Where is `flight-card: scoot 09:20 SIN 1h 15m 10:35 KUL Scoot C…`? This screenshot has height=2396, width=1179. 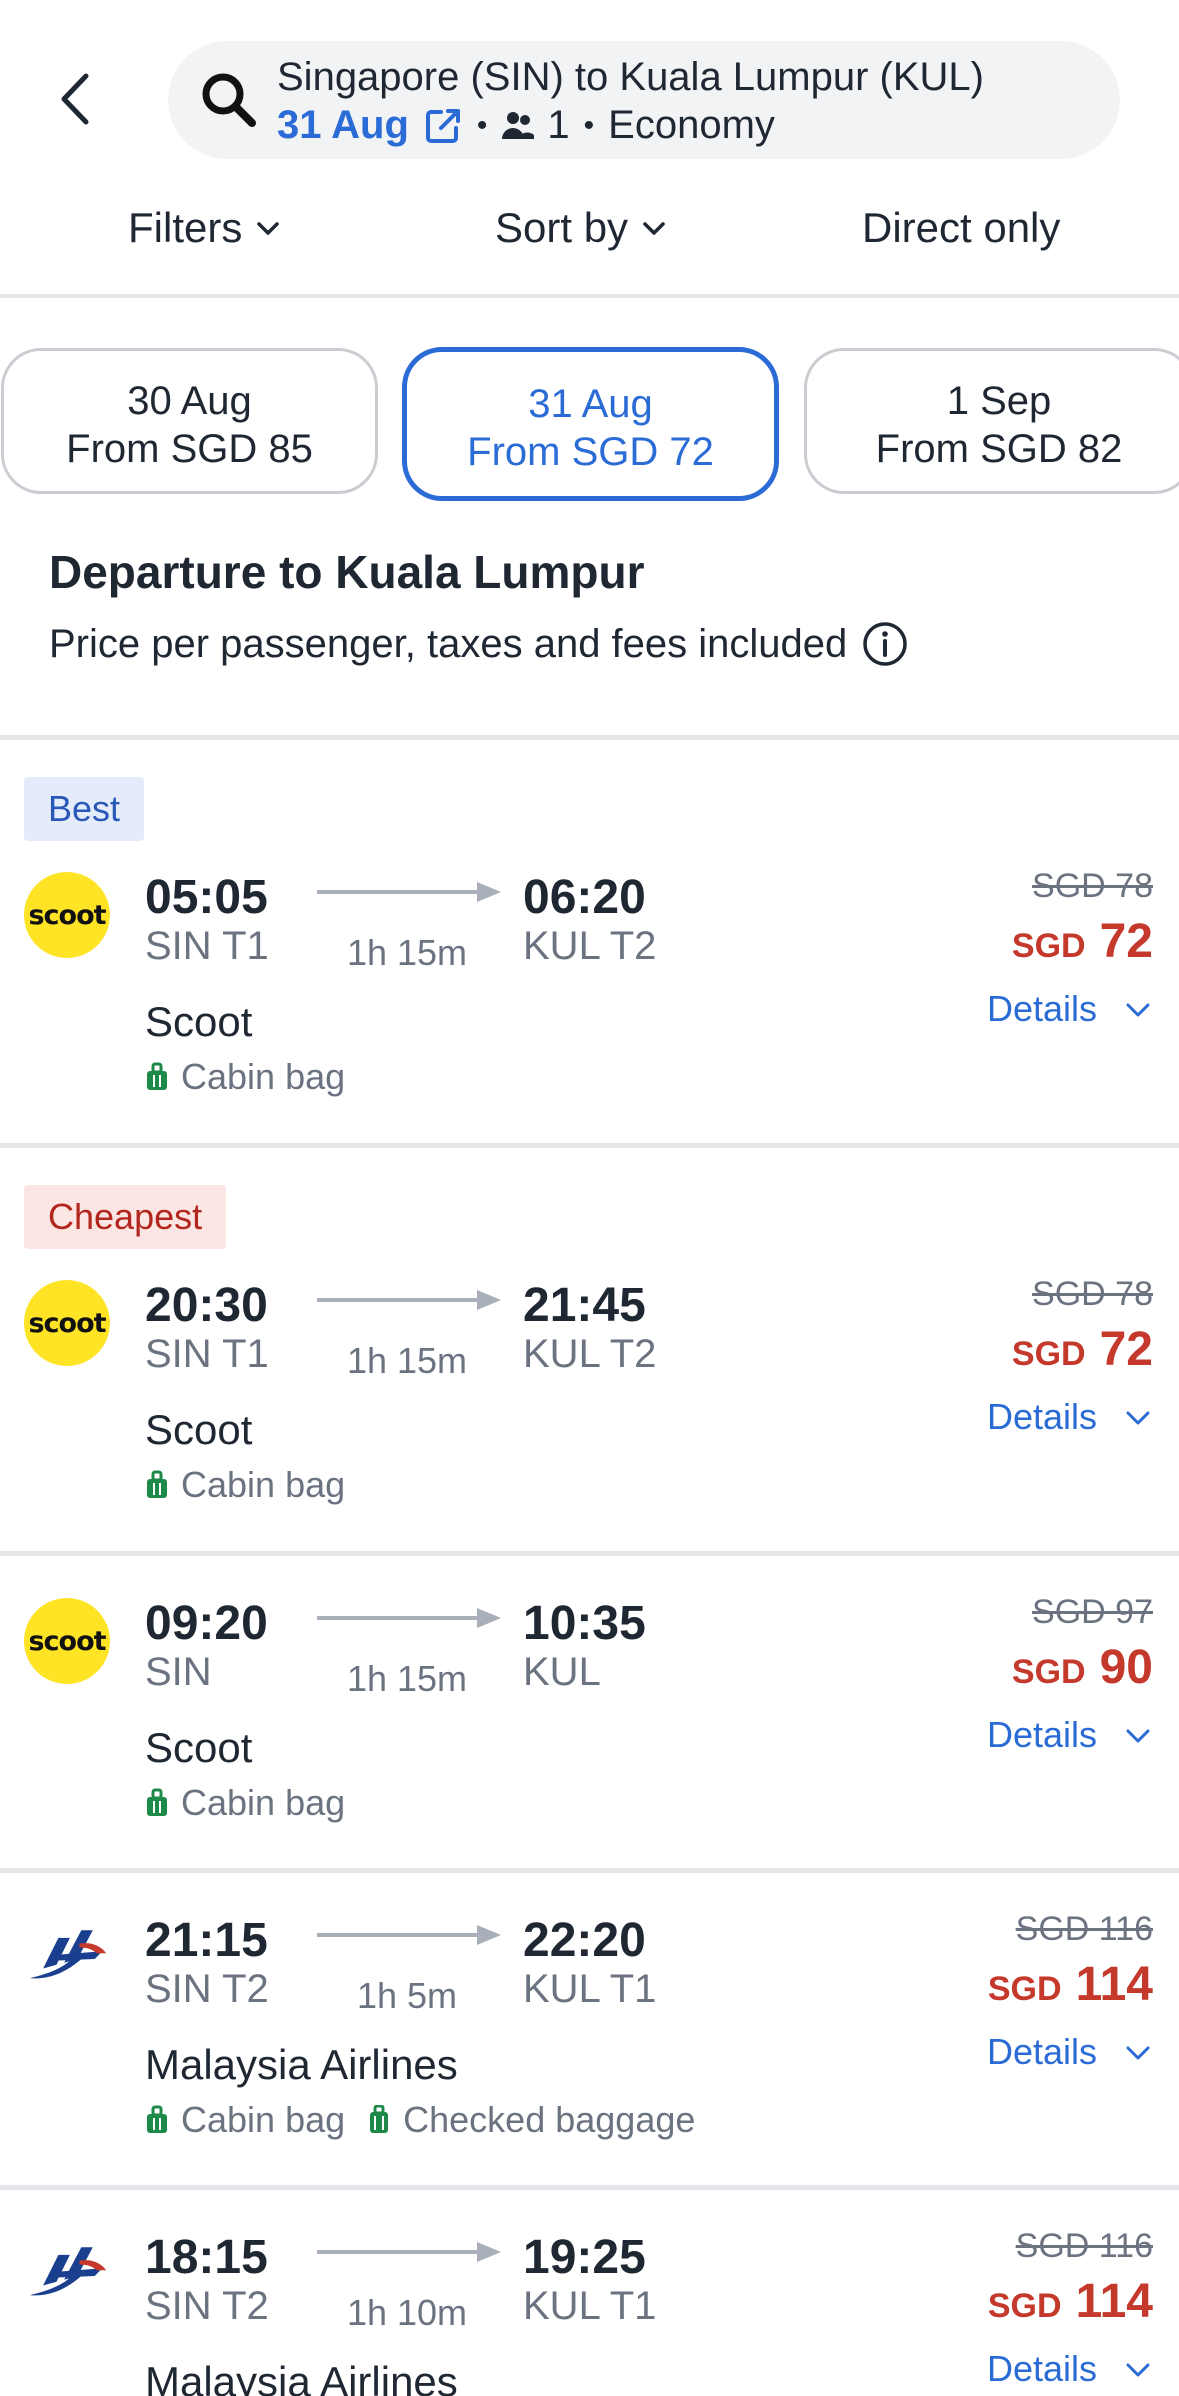
flight-card: scoot 09:20 SIN 1h 15m 10:35 KUL Scoot C… is located at coordinates (589, 1712).